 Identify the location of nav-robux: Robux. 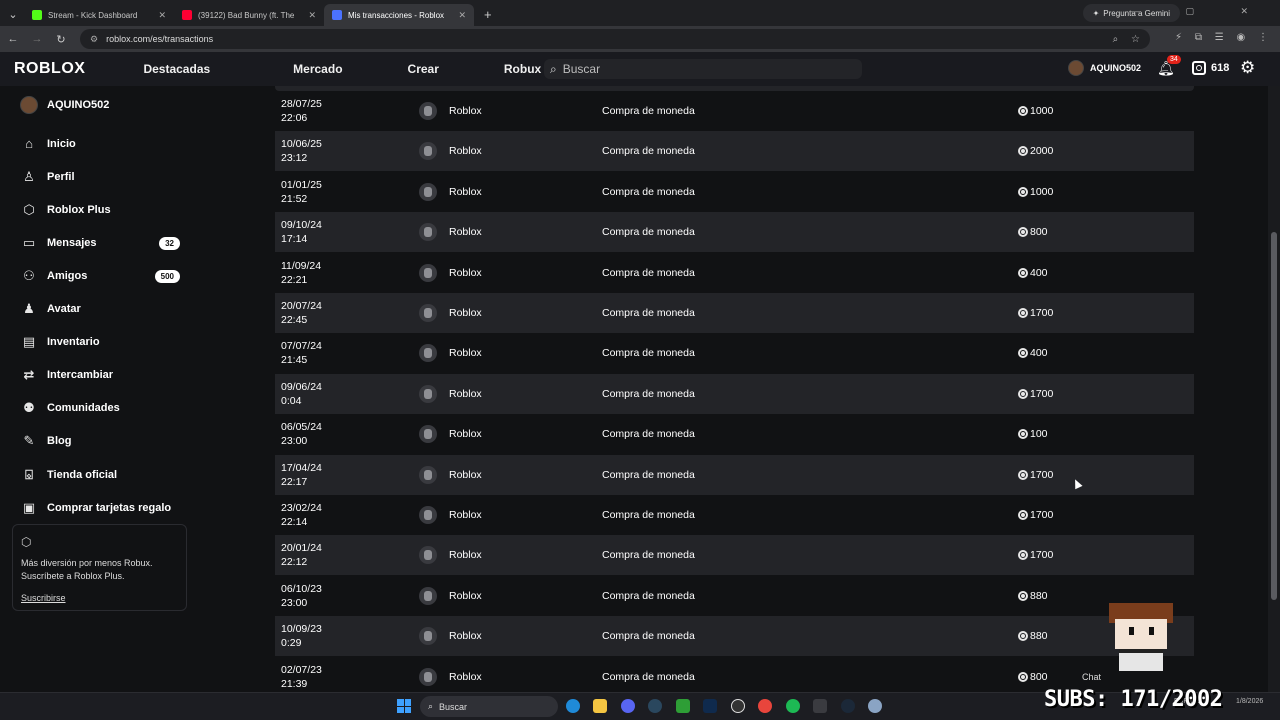
(522, 69).